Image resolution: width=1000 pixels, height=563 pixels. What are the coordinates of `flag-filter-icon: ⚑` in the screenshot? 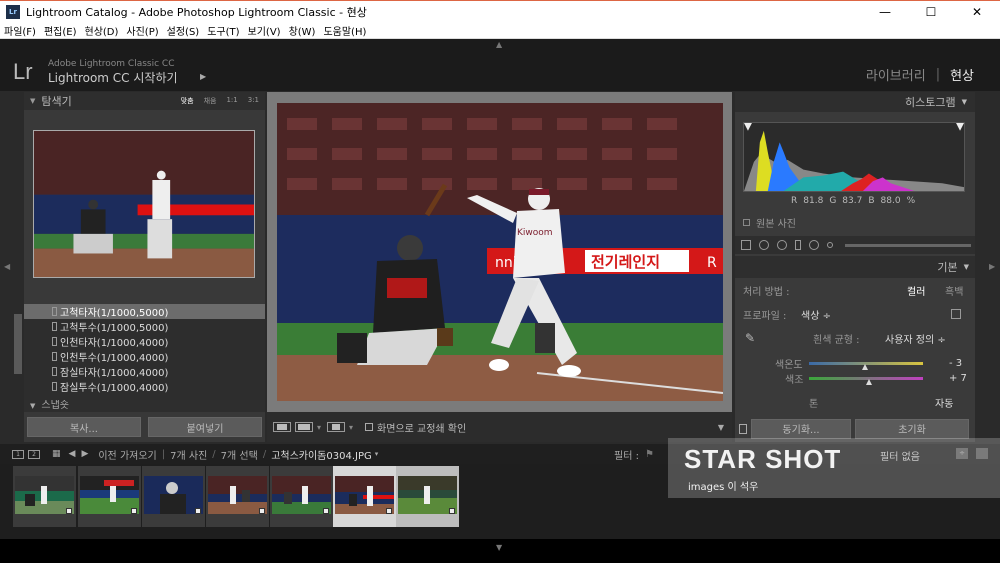 It's located at (649, 454).